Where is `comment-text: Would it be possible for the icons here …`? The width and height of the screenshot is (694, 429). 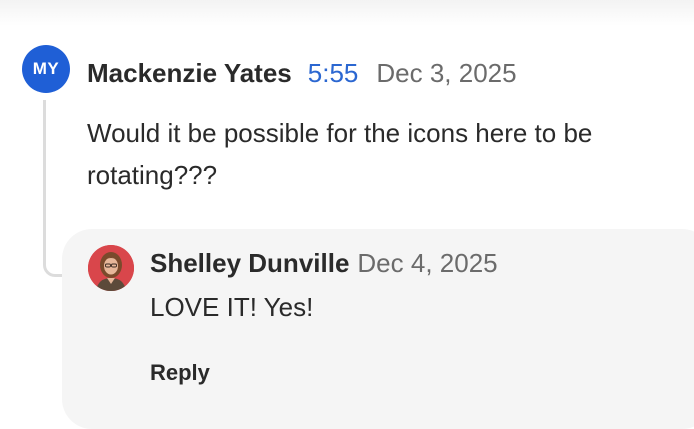
comment-text: Would it be possible for the icons here … is located at coordinates (340, 154).